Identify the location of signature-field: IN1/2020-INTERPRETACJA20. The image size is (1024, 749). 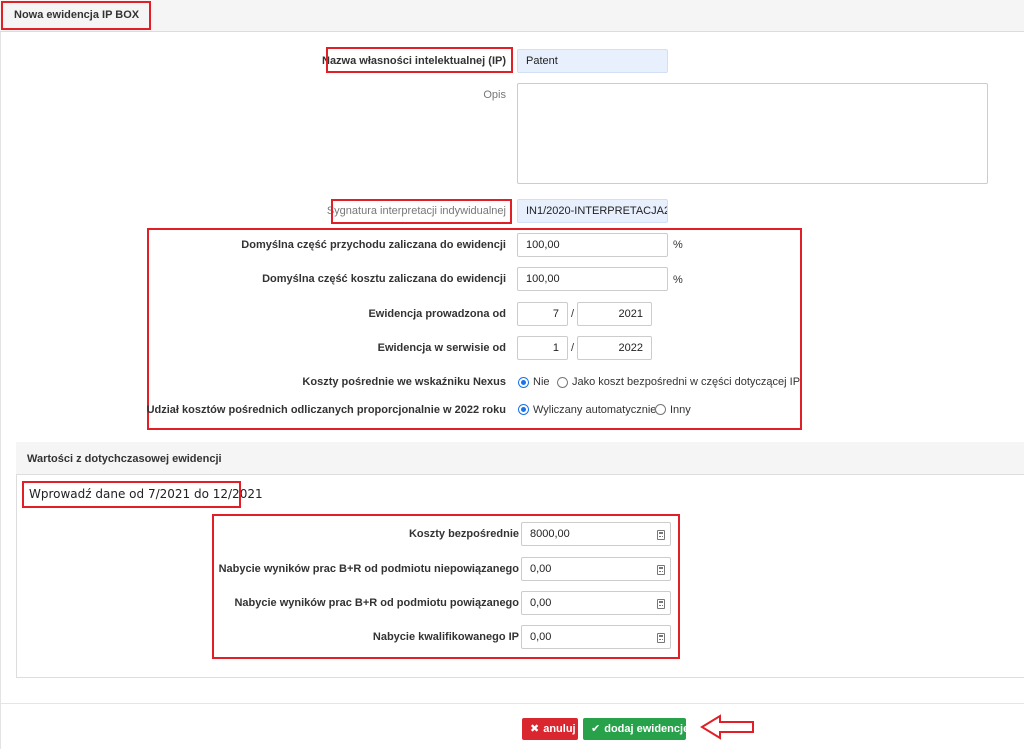
(592, 211).